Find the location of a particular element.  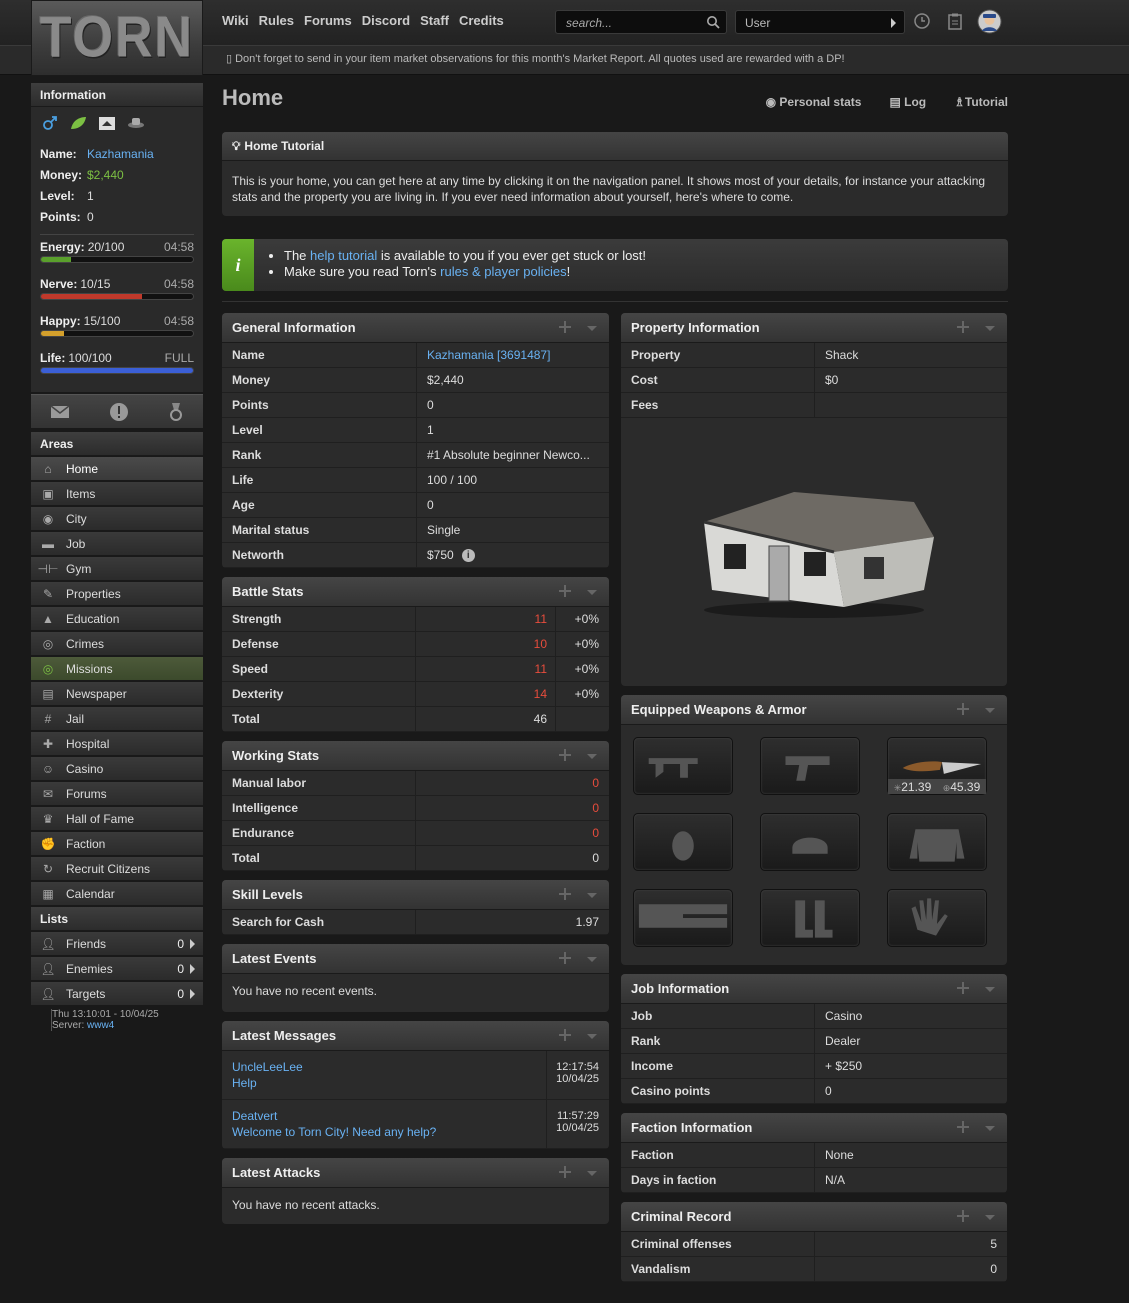

avatar is located at coordinates (989, 21).